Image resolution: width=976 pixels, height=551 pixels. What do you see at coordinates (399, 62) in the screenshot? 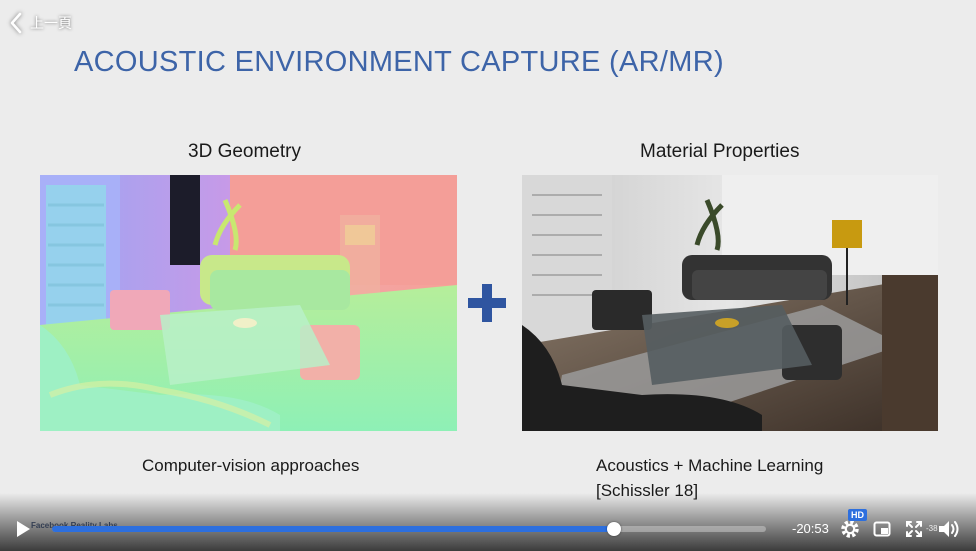
I see `slide-title: ACOUSTIC ENVIRONMENT CAPTURE (AR/MR)` at bounding box center [399, 62].